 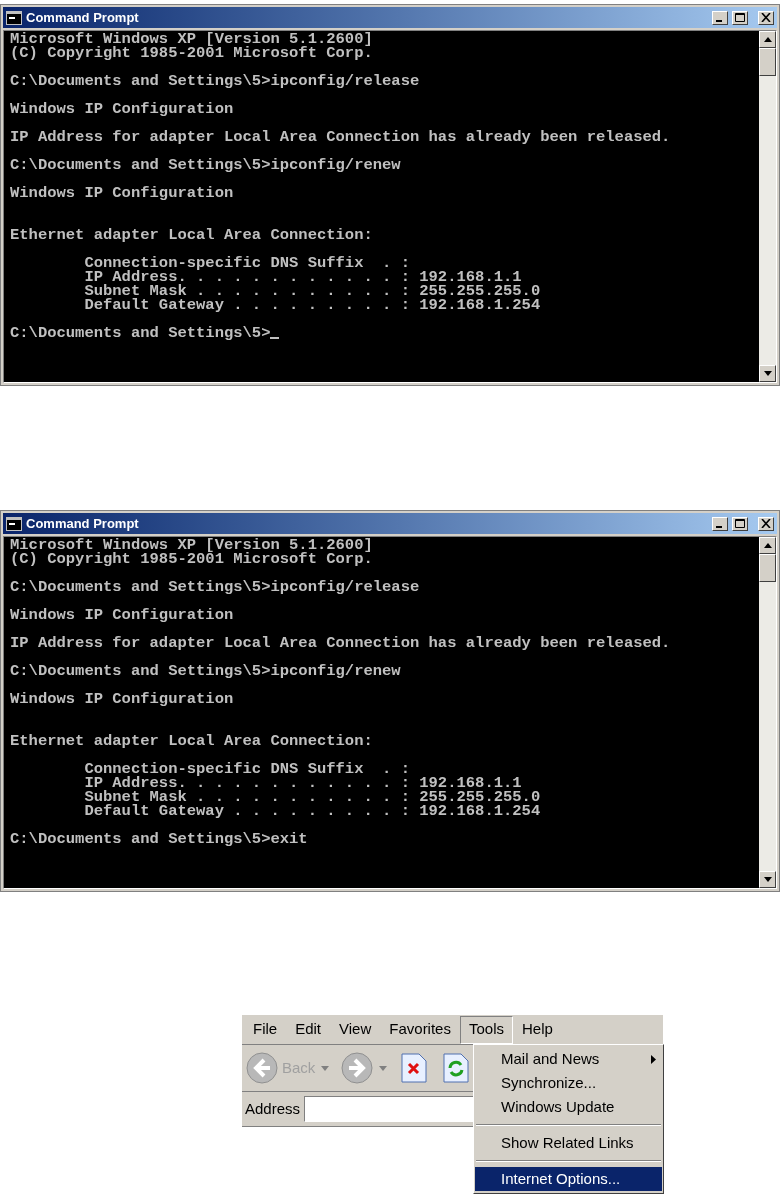 I want to click on address-label: Address, so click(x=273, y=1108).